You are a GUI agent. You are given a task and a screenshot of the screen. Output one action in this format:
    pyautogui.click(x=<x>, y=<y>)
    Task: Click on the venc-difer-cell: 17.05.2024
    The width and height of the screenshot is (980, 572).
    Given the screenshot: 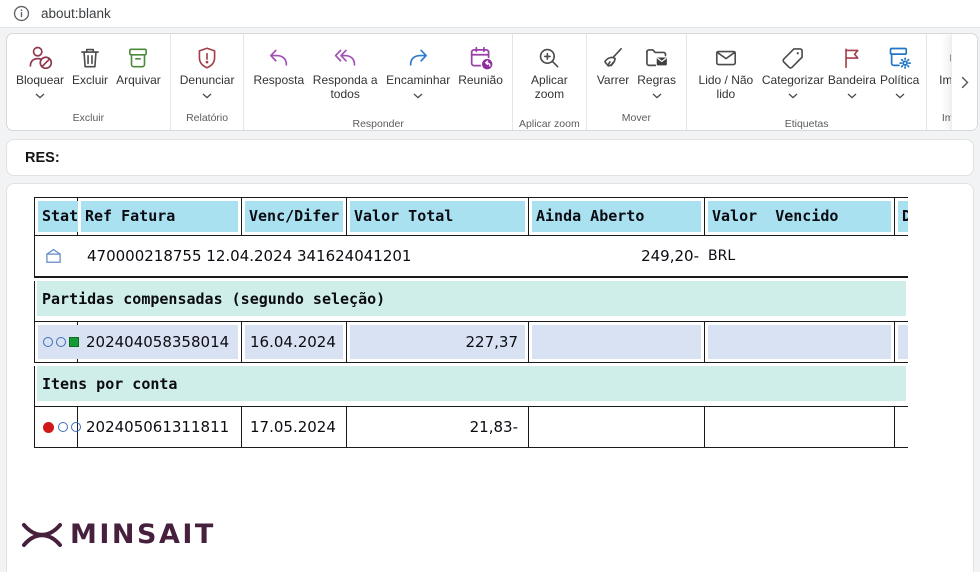 What is the action you would take?
    pyautogui.click(x=293, y=427)
    